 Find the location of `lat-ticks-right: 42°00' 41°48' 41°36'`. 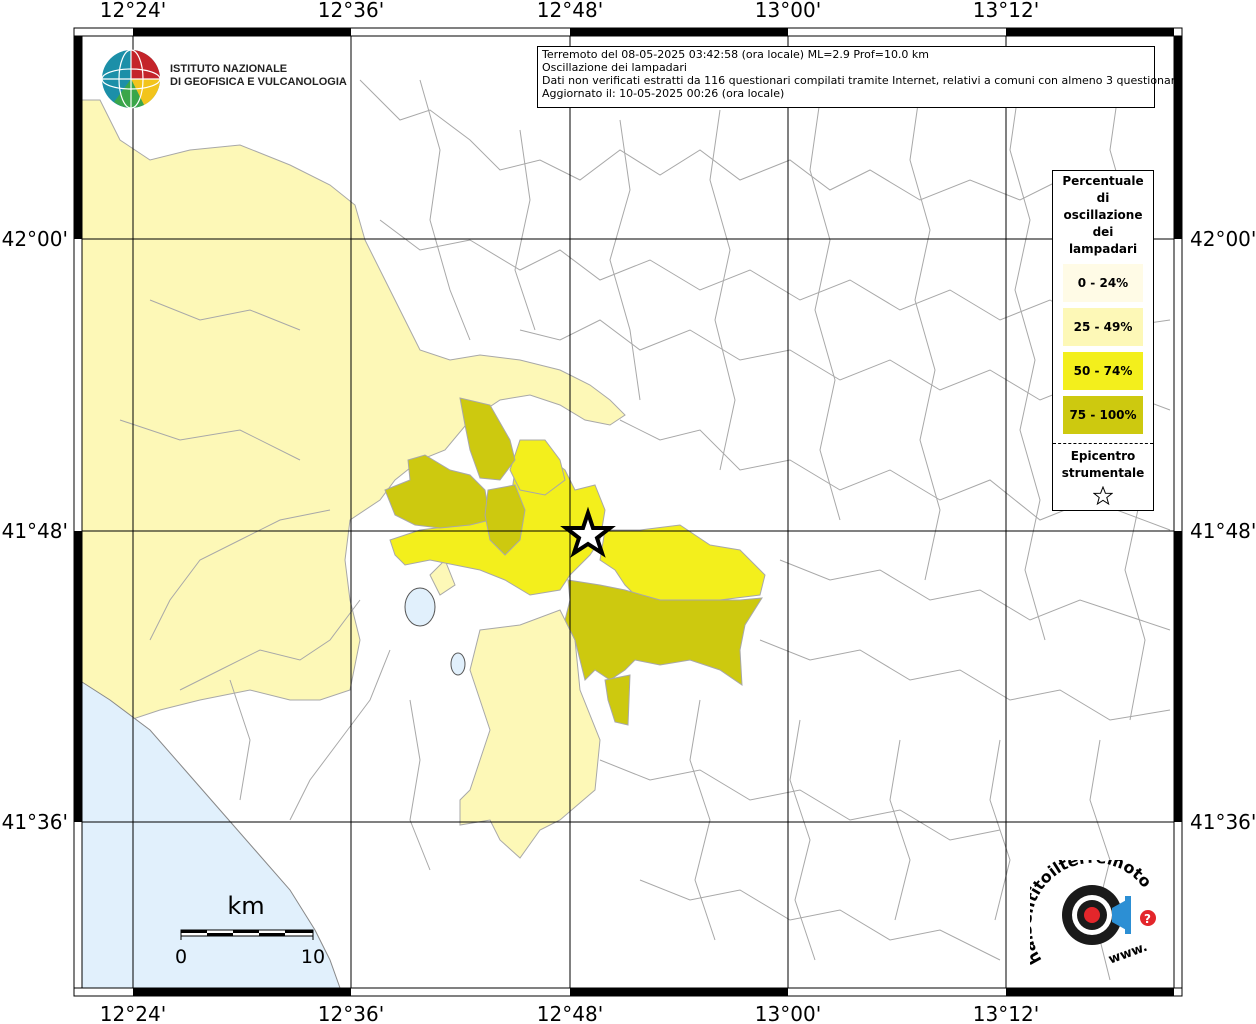

lat-ticks-right: 42°00' 41°48' 41°36' is located at coordinates (1223, 530).